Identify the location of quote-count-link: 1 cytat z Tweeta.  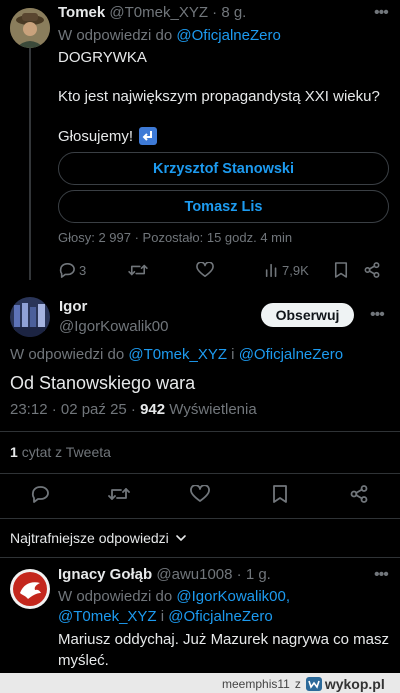
(60, 452).